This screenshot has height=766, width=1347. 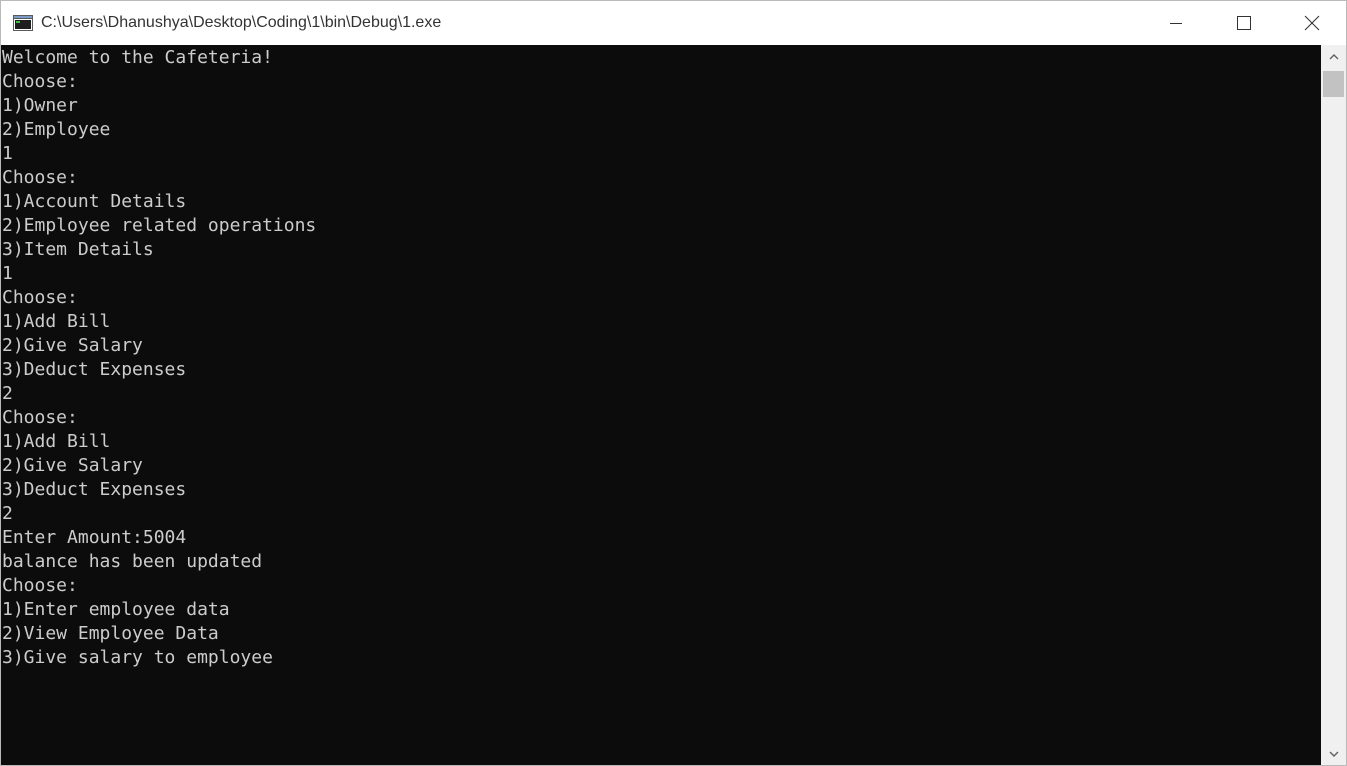 I want to click on console-line: 1)Account Details, so click(x=94, y=201).